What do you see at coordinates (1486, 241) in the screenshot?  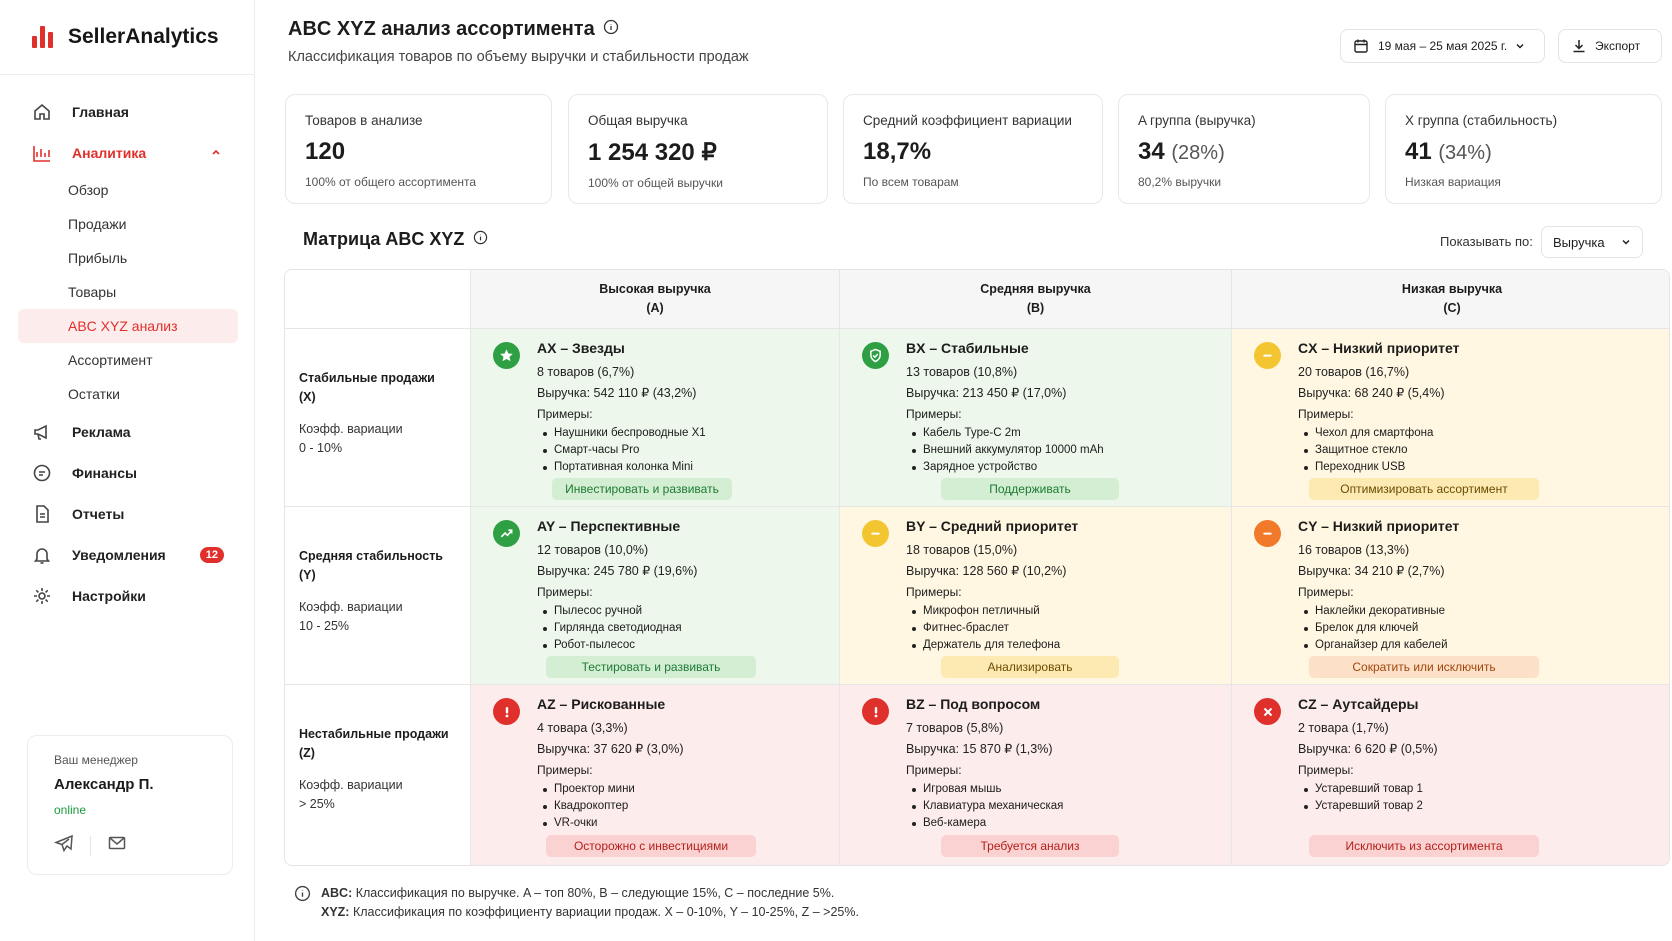 I see `show-by-label: Показывать по:` at bounding box center [1486, 241].